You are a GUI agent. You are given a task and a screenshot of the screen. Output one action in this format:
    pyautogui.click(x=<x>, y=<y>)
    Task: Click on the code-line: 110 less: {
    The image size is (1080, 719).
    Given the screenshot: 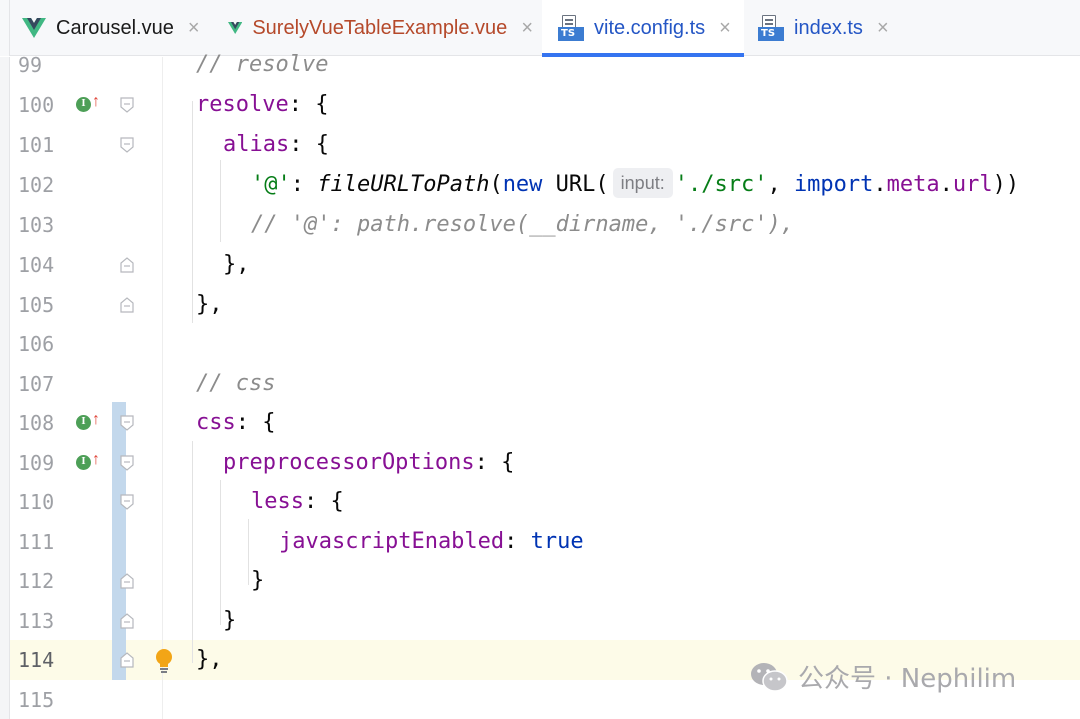 What is the action you would take?
    pyautogui.click(x=540, y=502)
    